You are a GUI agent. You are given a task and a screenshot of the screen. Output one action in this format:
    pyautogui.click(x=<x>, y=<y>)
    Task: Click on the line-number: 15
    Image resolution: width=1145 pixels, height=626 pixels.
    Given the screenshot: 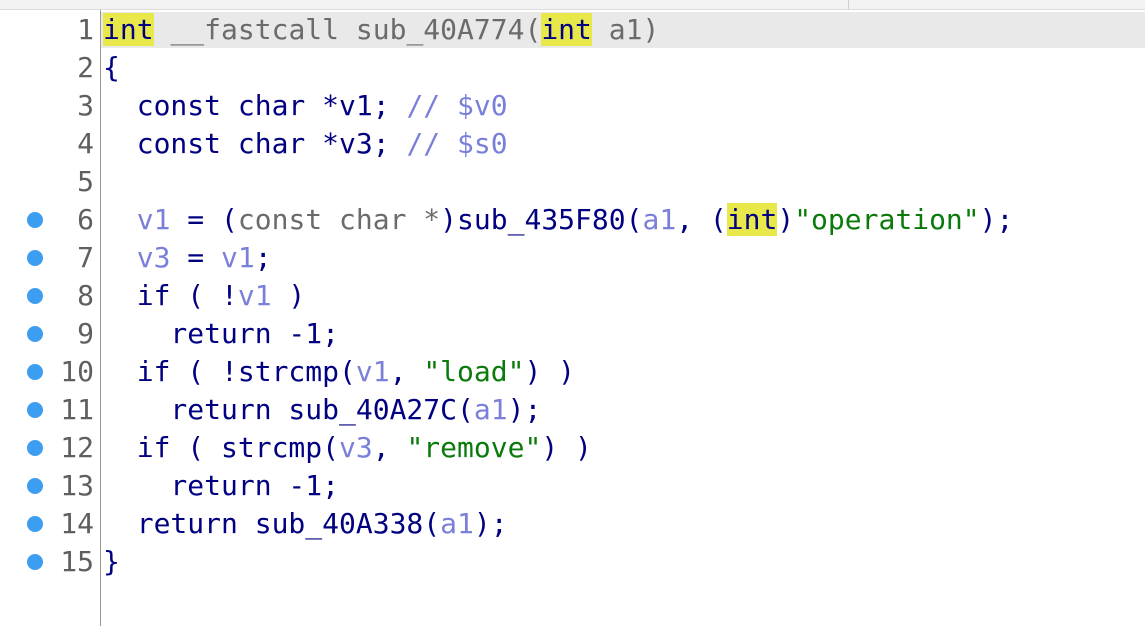 What is the action you would take?
    pyautogui.click(x=77, y=561)
    